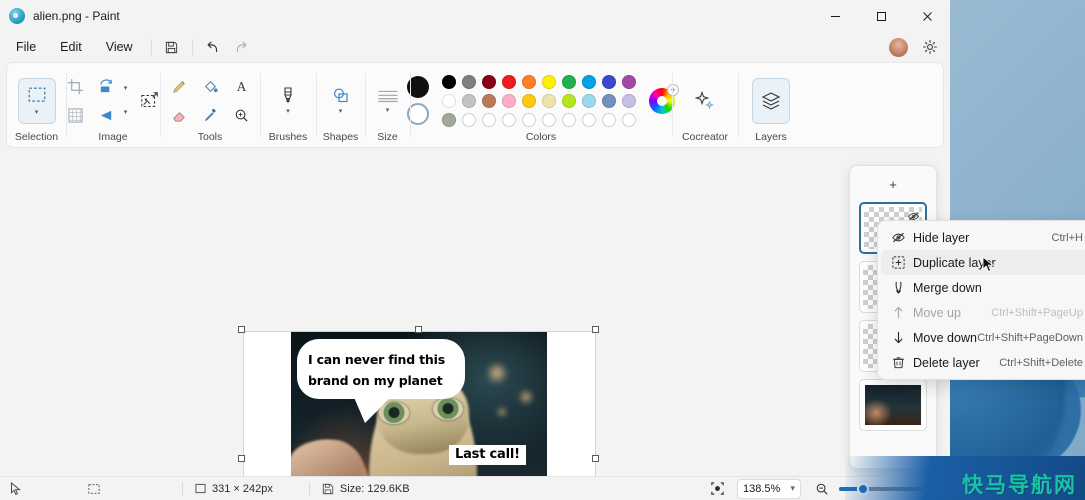 Image resolution: width=1085 pixels, height=500 pixels. What do you see at coordinates (107, 86) in the screenshot?
I see `rotate-icon` at bounding box center [107, 86].